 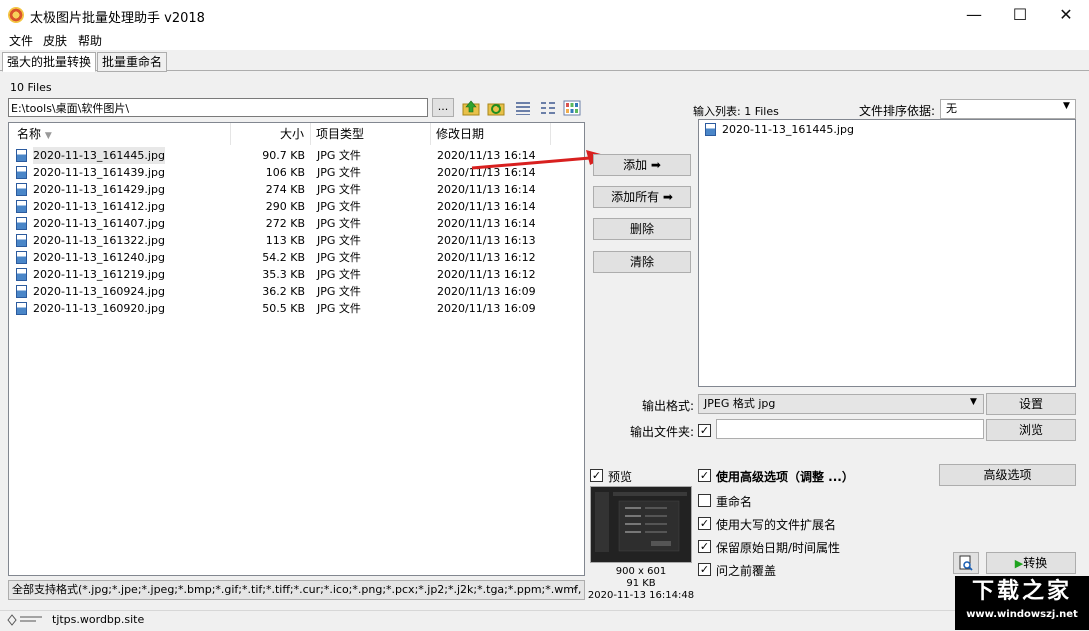 What do you see at coordinates (1021, 591) in the screenshot?
I see `watermark-title: 下载之家` at bounding box center [1021, 591].